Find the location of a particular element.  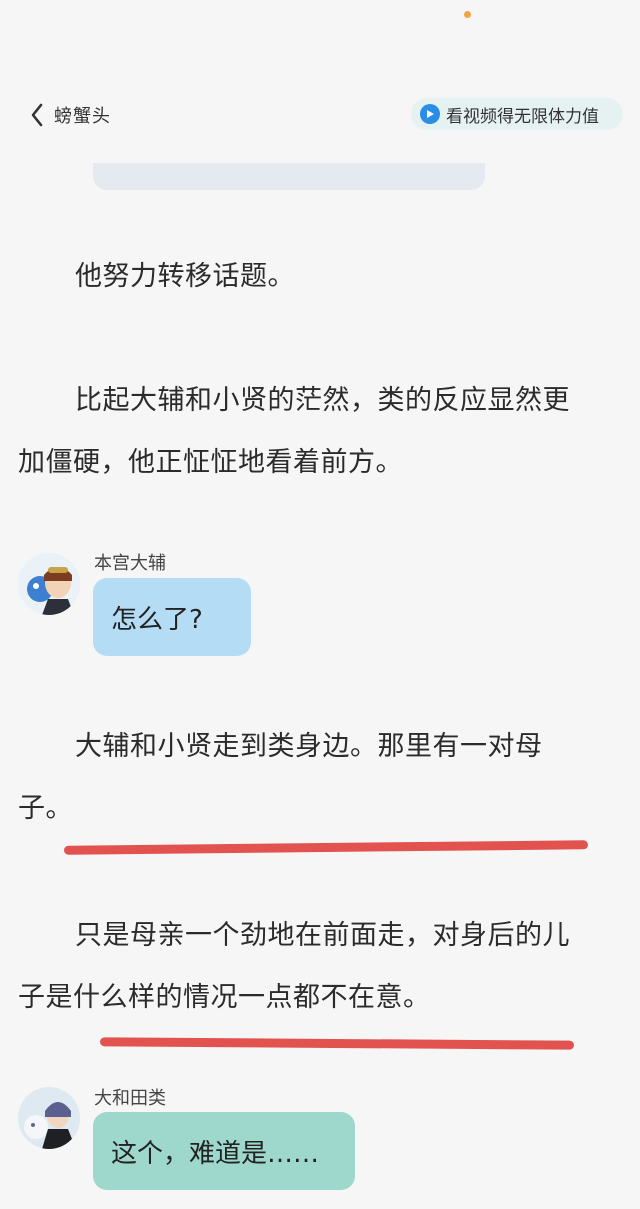

story-title: 螃蟹头 is located at coordinates (82, 116).